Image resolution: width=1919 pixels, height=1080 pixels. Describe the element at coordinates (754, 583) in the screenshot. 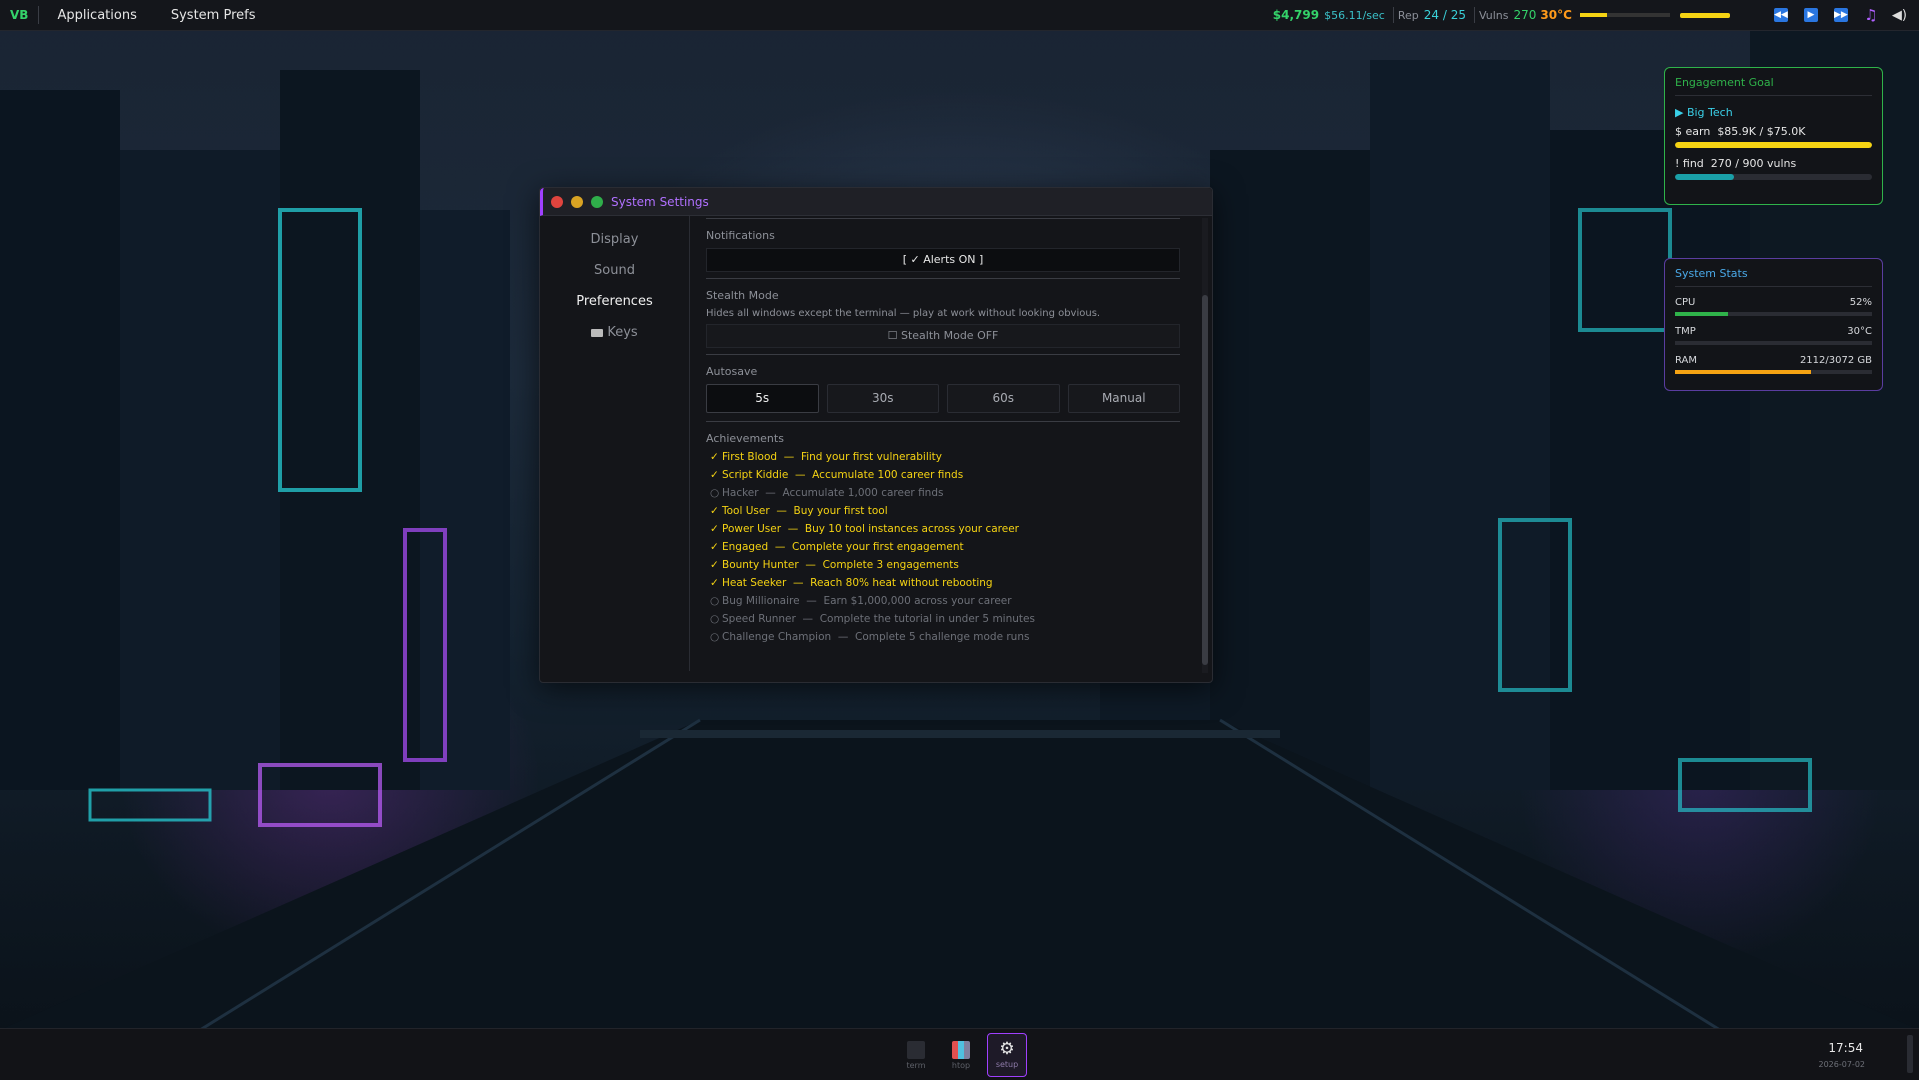

I see `achievement-name: Heat Seeker` at that location.